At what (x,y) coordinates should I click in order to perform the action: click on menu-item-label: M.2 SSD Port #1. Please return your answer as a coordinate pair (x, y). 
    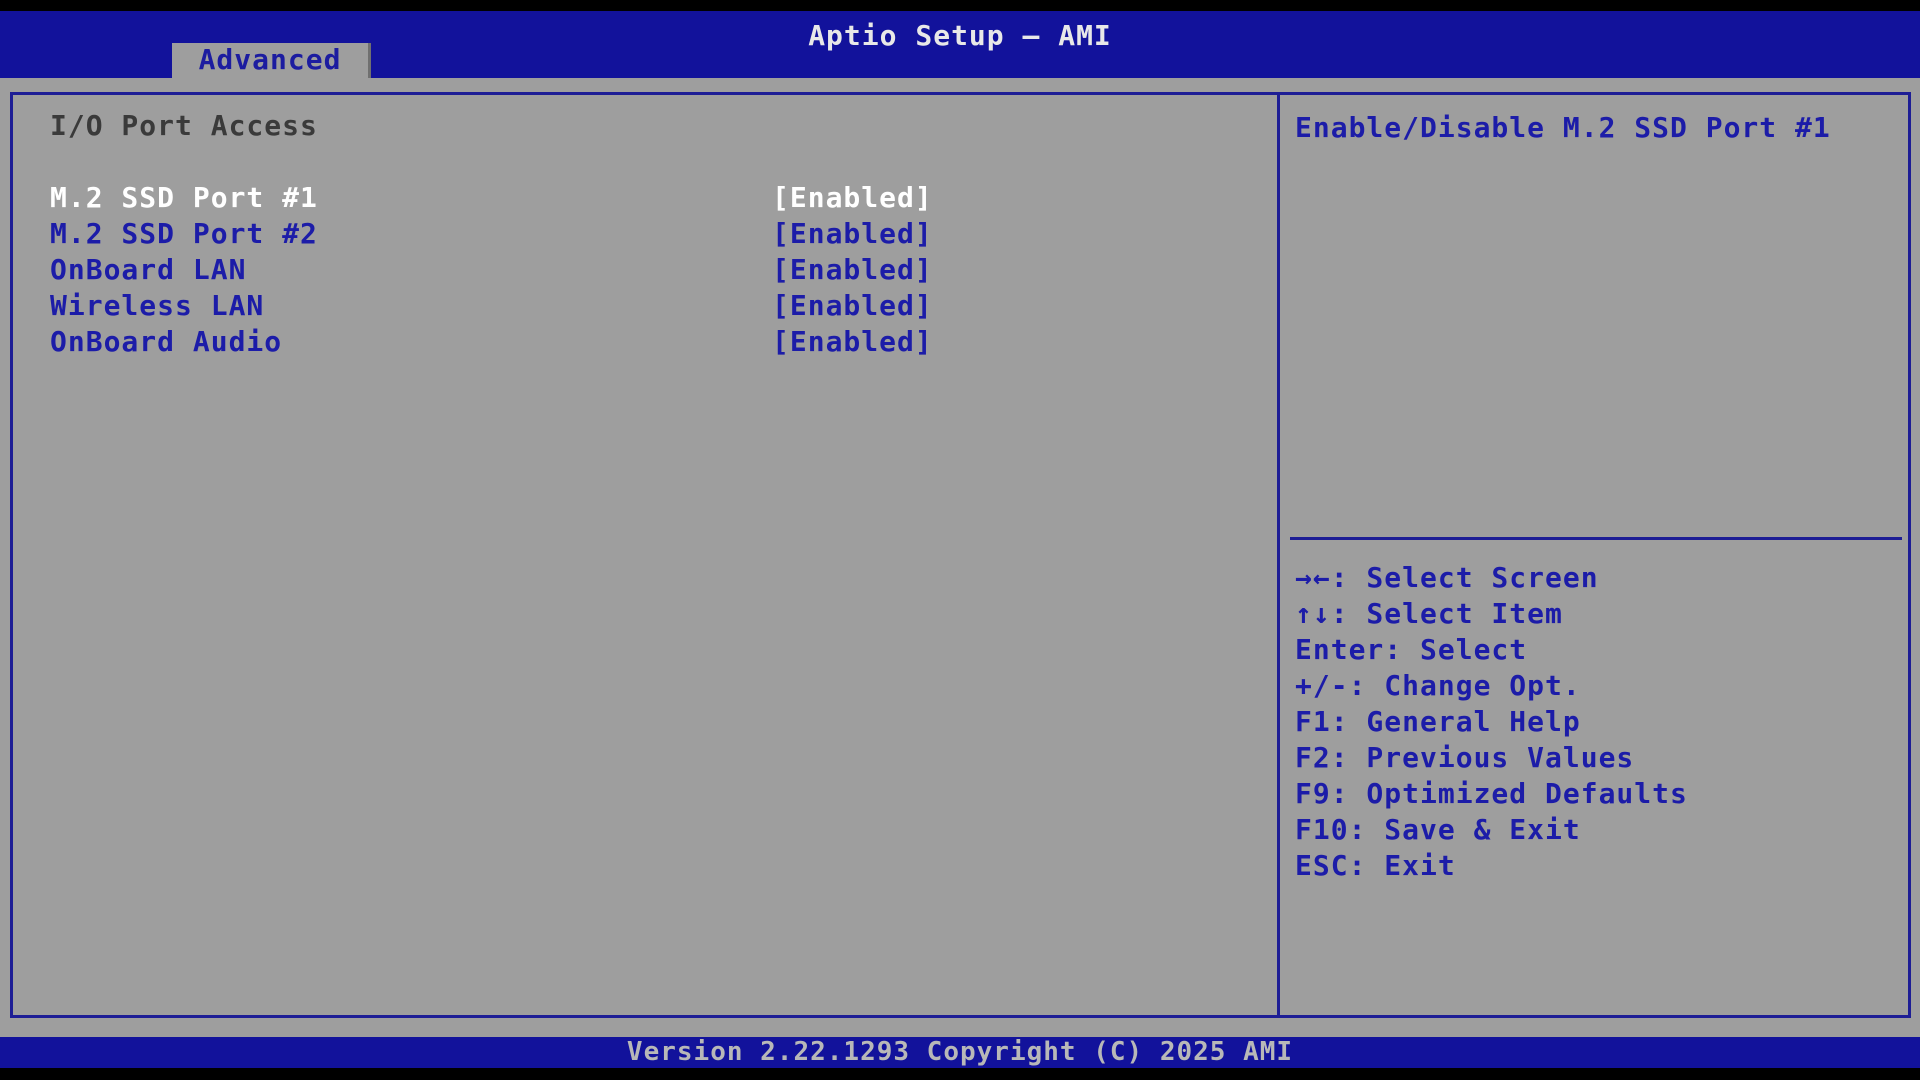
    Looking at the image, I should click on (184, 197).